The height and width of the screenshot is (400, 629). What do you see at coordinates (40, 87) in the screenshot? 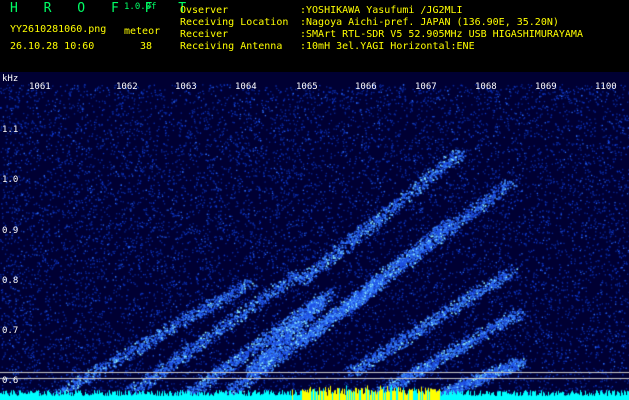
I see `x-tick-1061: 1061` at bounding box center [40, 87].